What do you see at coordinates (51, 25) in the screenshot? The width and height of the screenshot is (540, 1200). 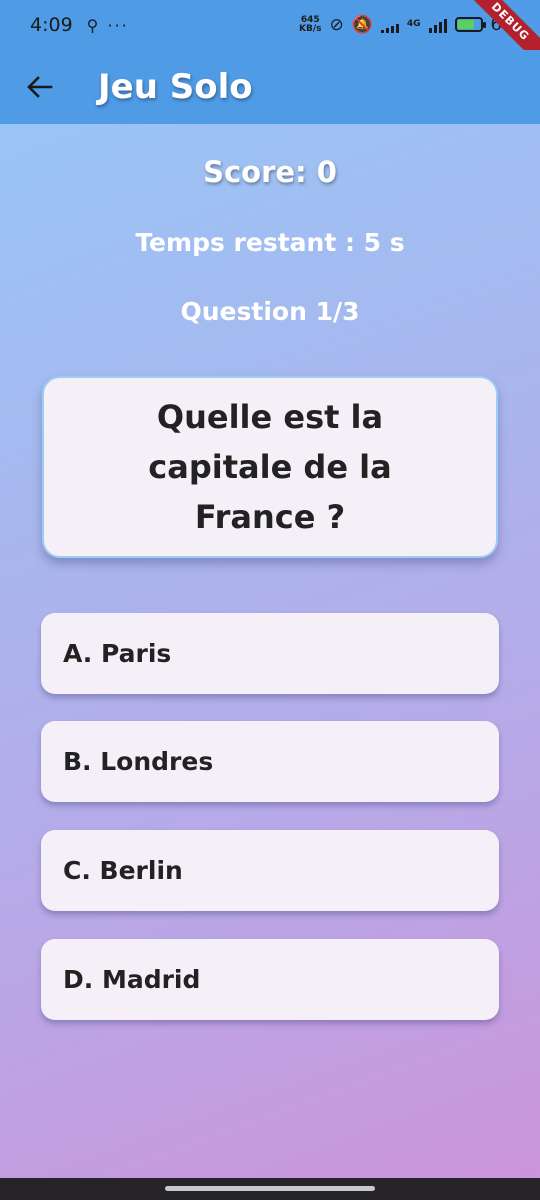 I see `status-time: 4:09` at bounding box center [51, 25].